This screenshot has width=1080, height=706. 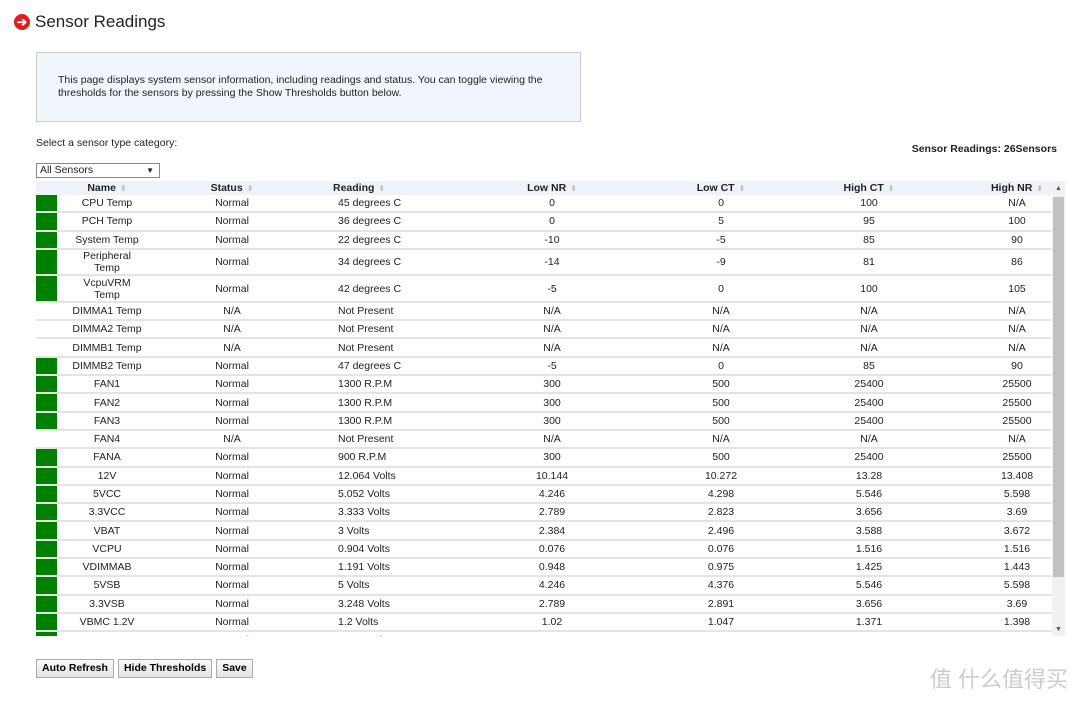 What do you see at coordinates (107, 548) in the screenshot?
I see `table-cell: VCPU` at bounding box center [107, 548].